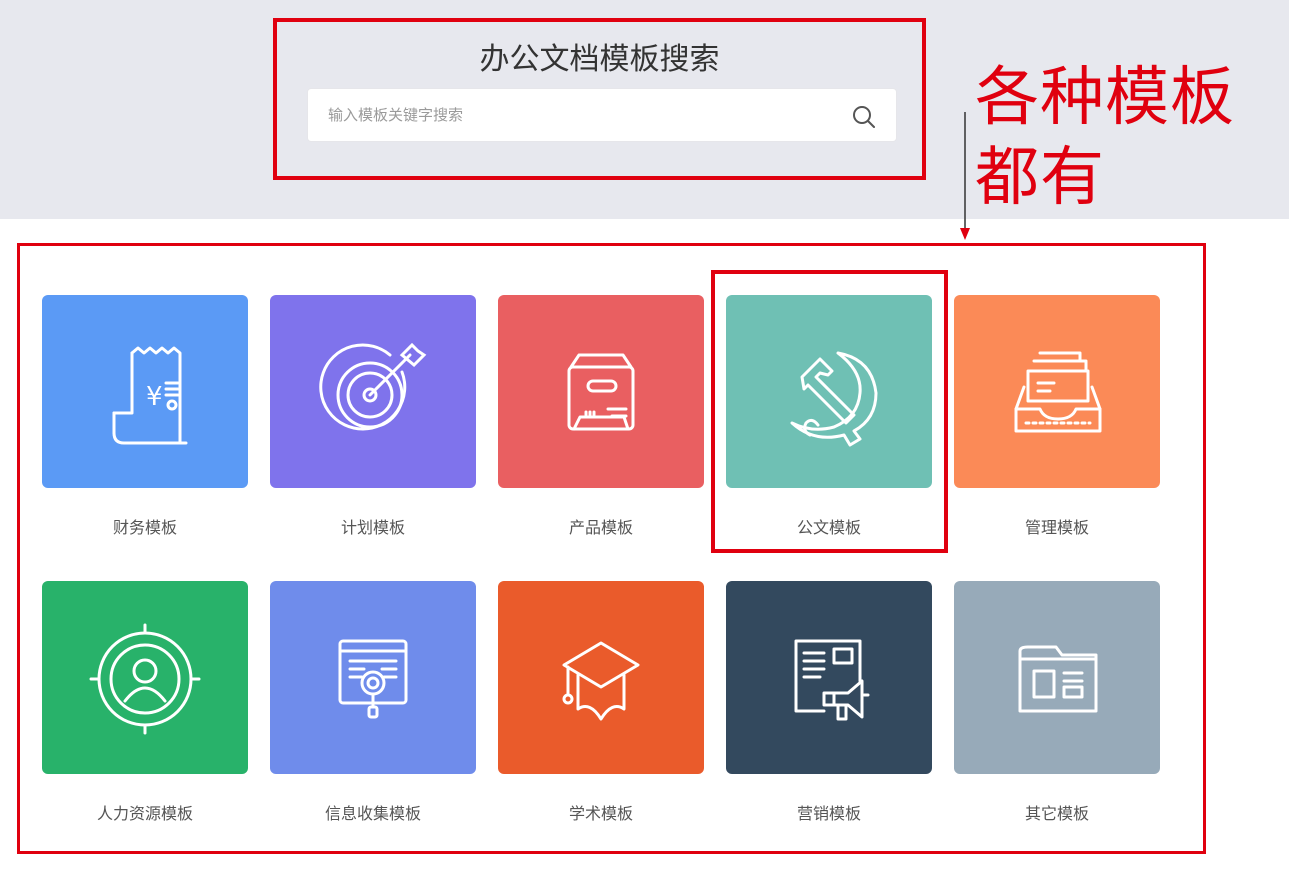  I want to click on category-label: 其它模板, so click(1056, 813).